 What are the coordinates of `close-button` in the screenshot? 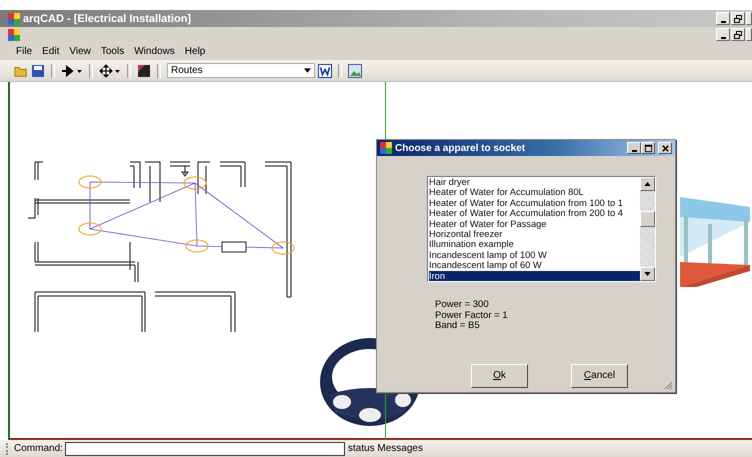 It's located at (665, 148).